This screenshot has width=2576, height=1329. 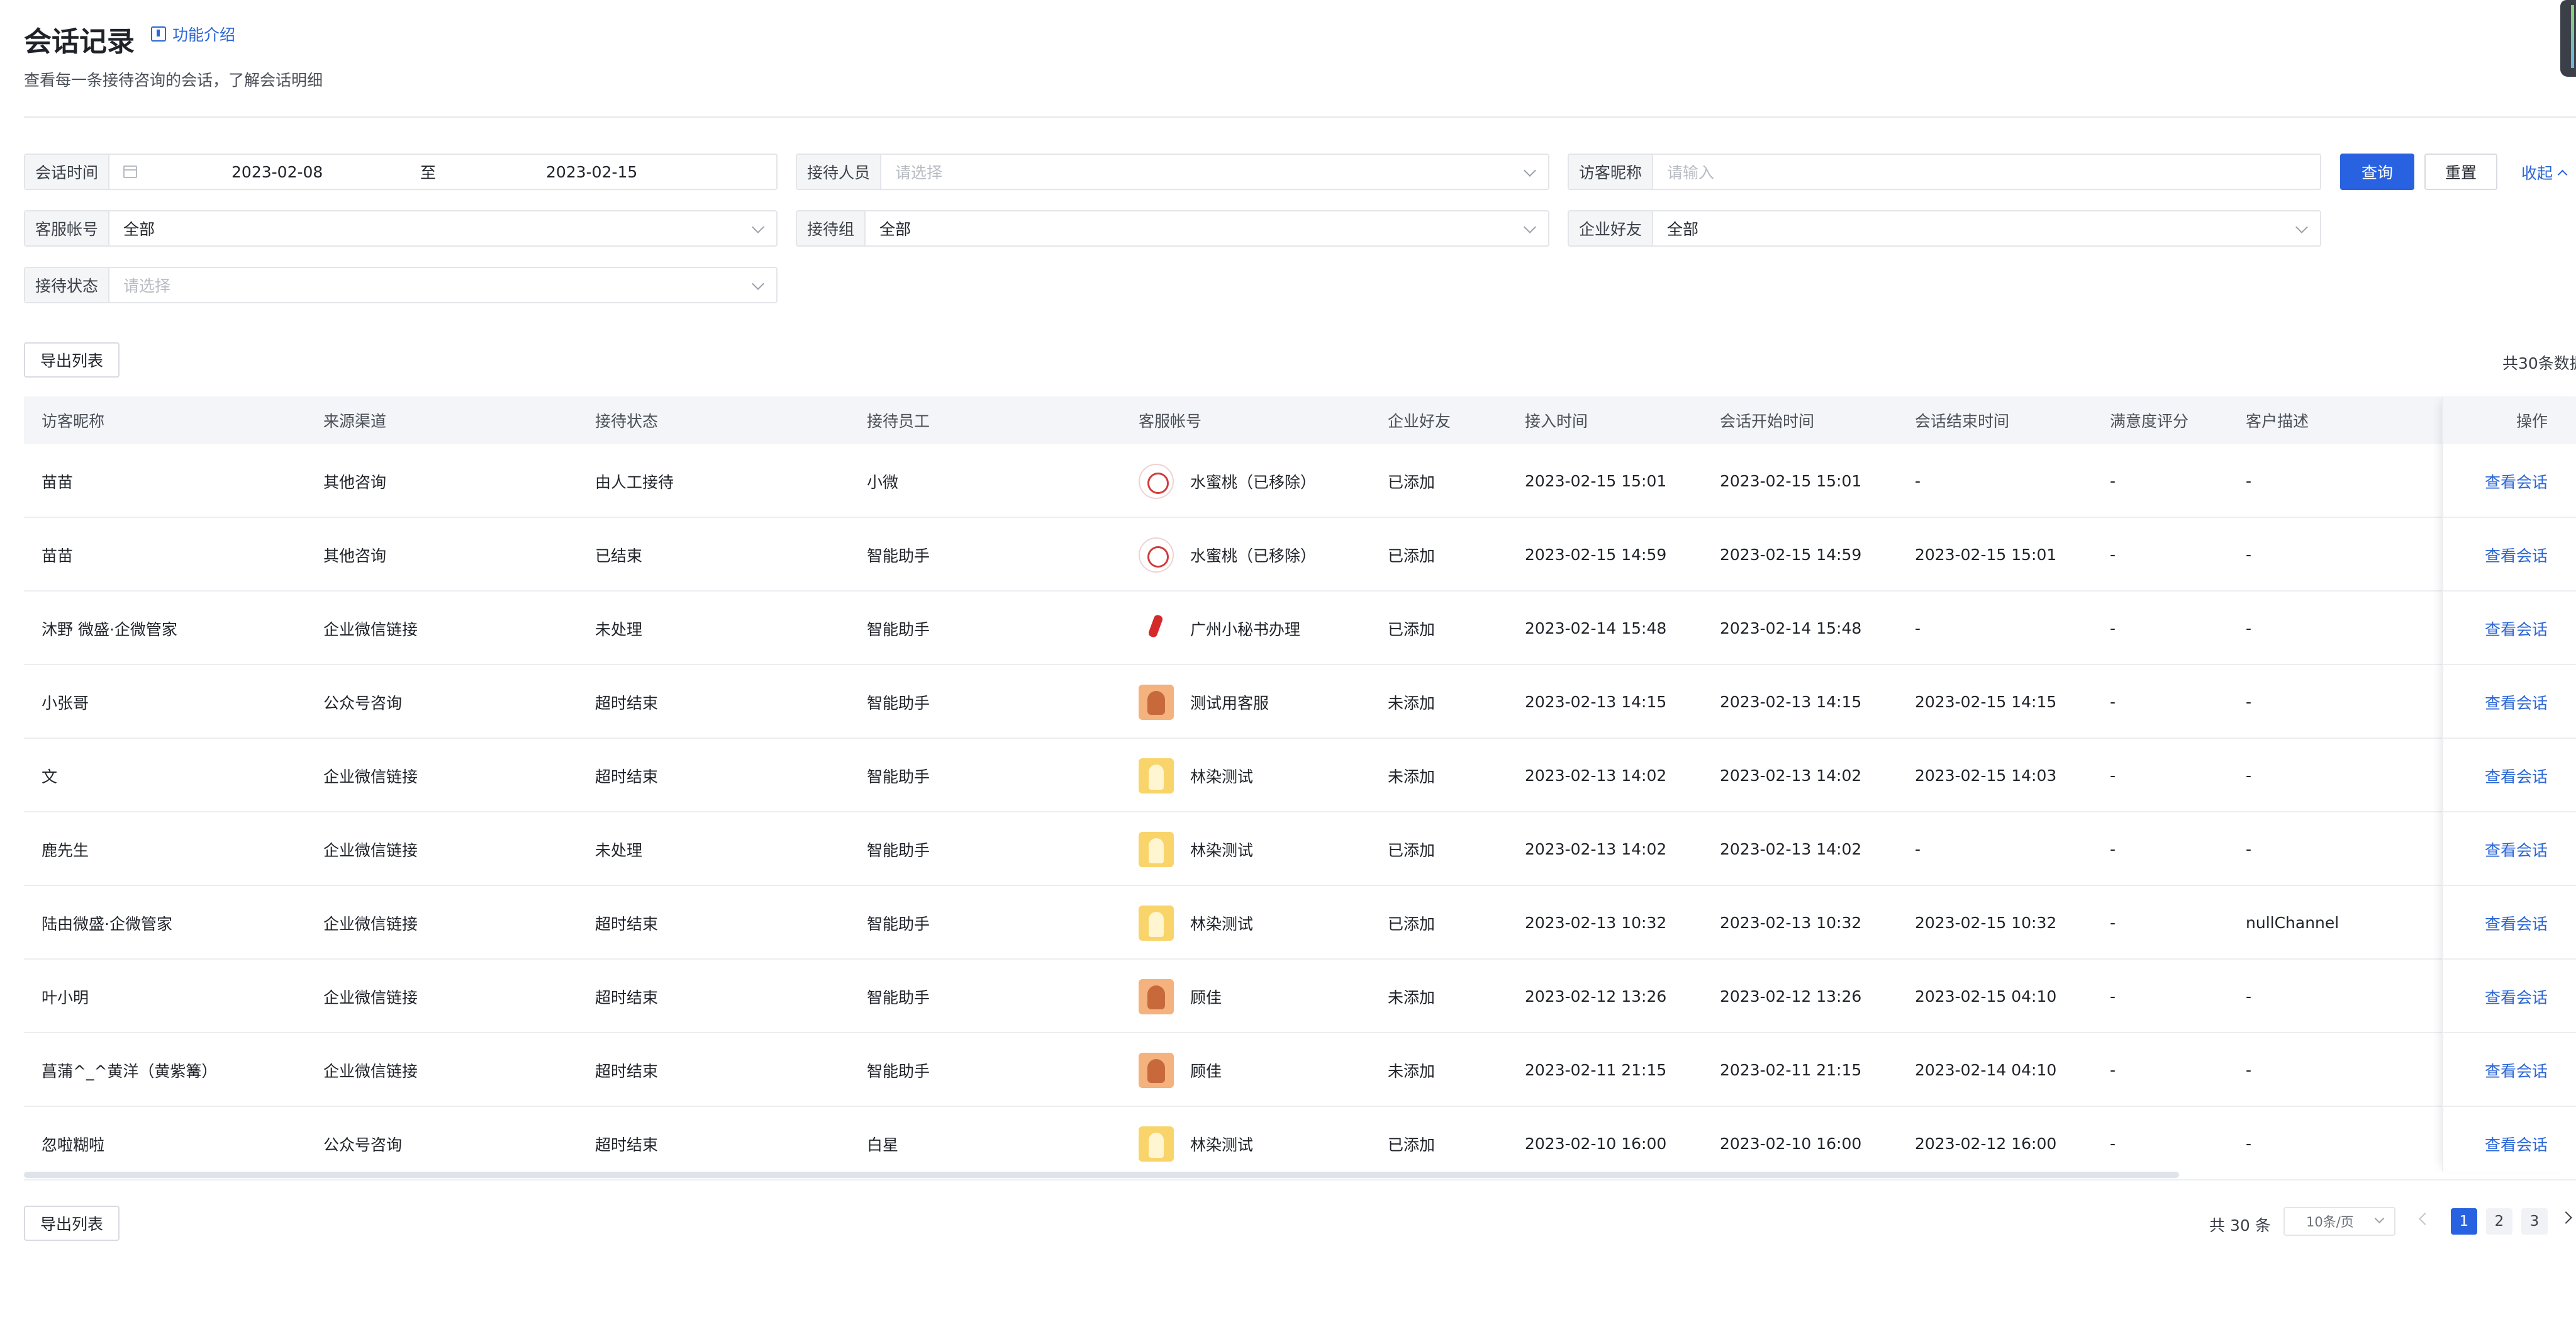 I want to click on session-time-range-picker: 会话时间 2023-02-08 至 2023-02-15, so click(x=401, y=172).